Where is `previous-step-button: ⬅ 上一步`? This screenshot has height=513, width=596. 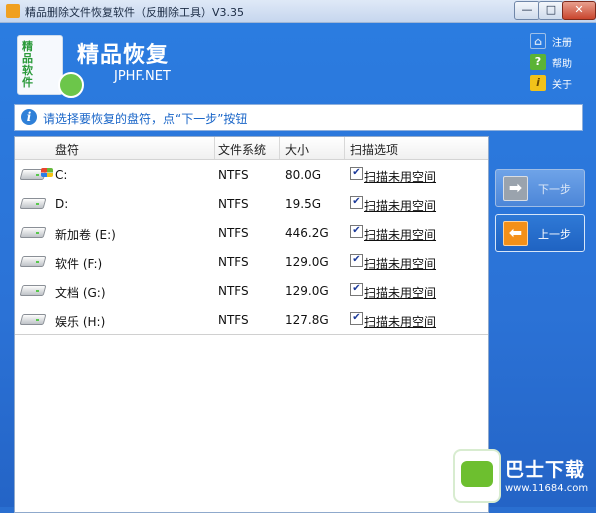 previous-step-button: ⬅ 上一步 is located at coordinates (540, 233).